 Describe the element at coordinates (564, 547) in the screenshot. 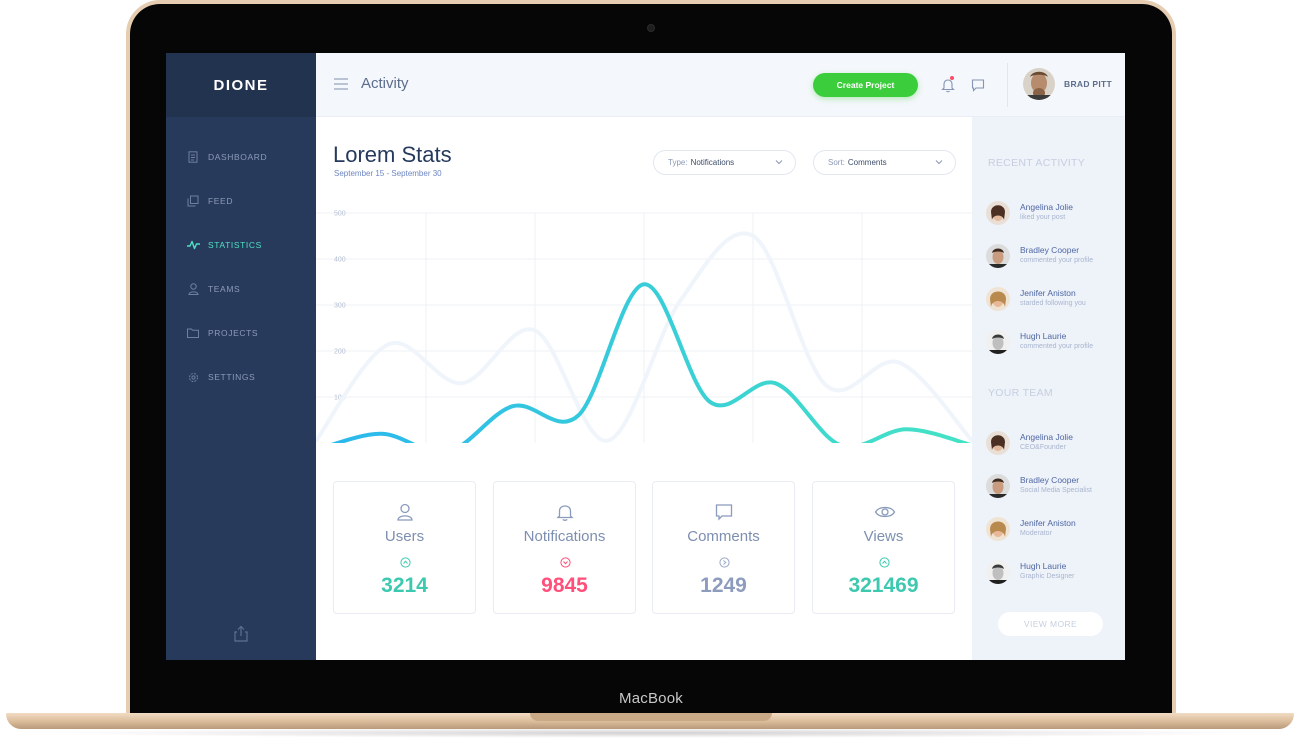

I see `stat-card-notifications: Notifications 9845` at that location.